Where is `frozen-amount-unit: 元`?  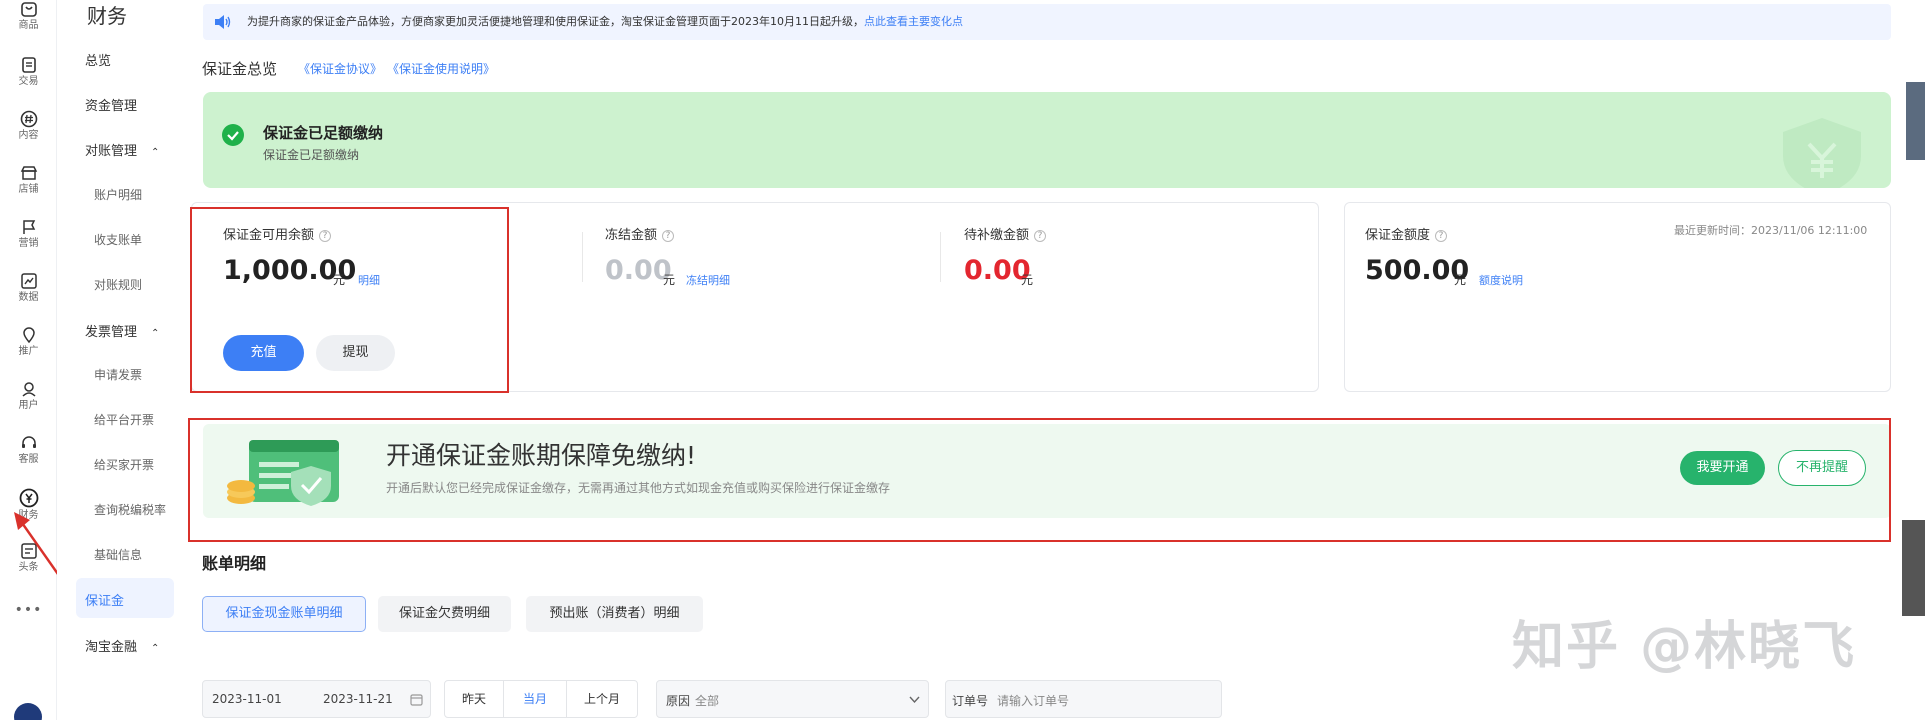
frozen-amount-unit: 元 is located at coordinates (669, 280).